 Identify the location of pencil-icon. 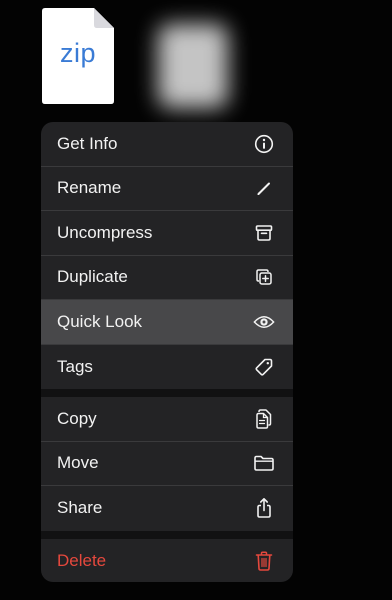
(264, 188).